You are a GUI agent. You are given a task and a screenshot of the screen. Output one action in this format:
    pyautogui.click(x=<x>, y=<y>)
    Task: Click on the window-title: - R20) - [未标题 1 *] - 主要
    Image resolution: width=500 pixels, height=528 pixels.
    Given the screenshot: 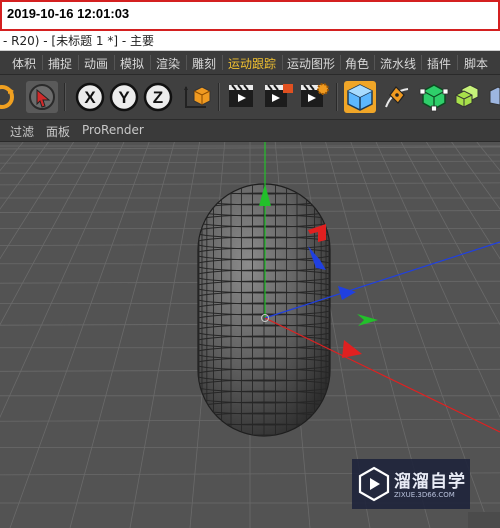 What is the action you would take?
    pyautogui.click(x=78, y=41)
    